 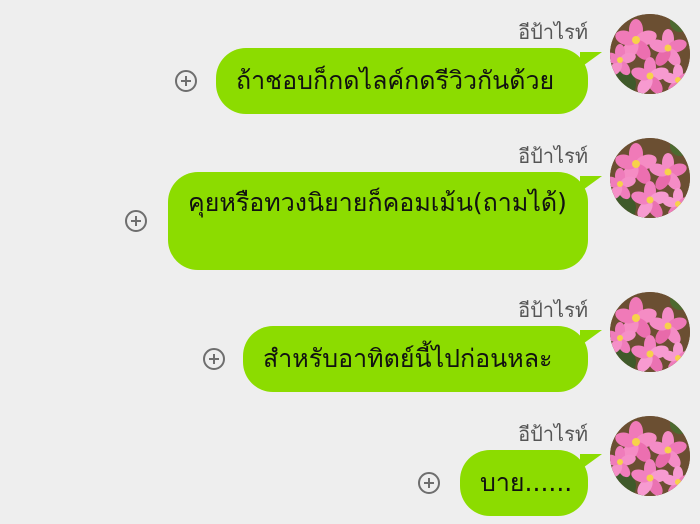 I want to click on message-text: ถ้าชอบก็กดไลค์กดรีวิวกันด้วย, so click(x=395, y=80).